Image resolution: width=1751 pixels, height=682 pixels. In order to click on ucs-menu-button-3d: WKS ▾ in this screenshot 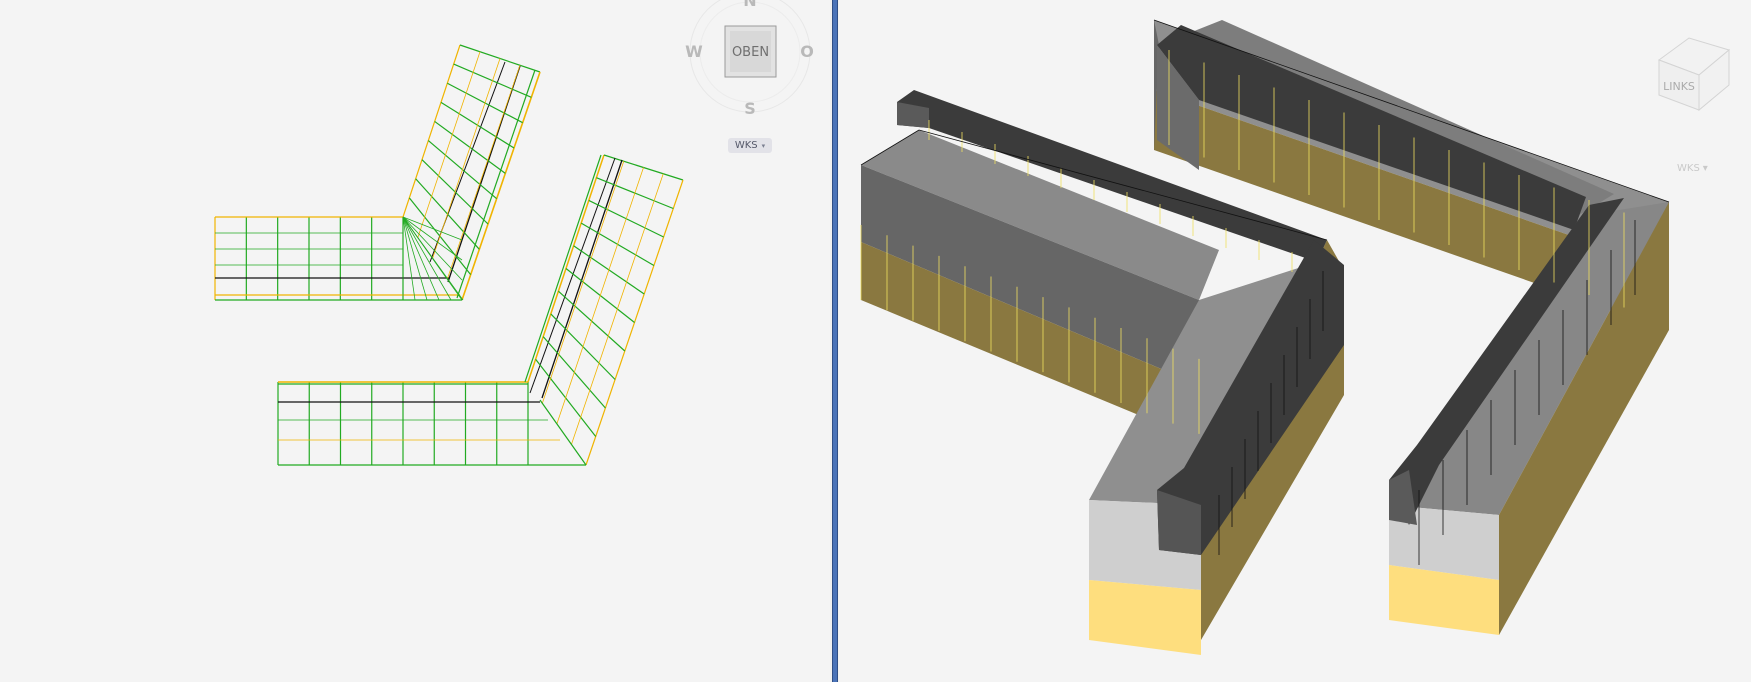, I will do `click(1700, 168)`.